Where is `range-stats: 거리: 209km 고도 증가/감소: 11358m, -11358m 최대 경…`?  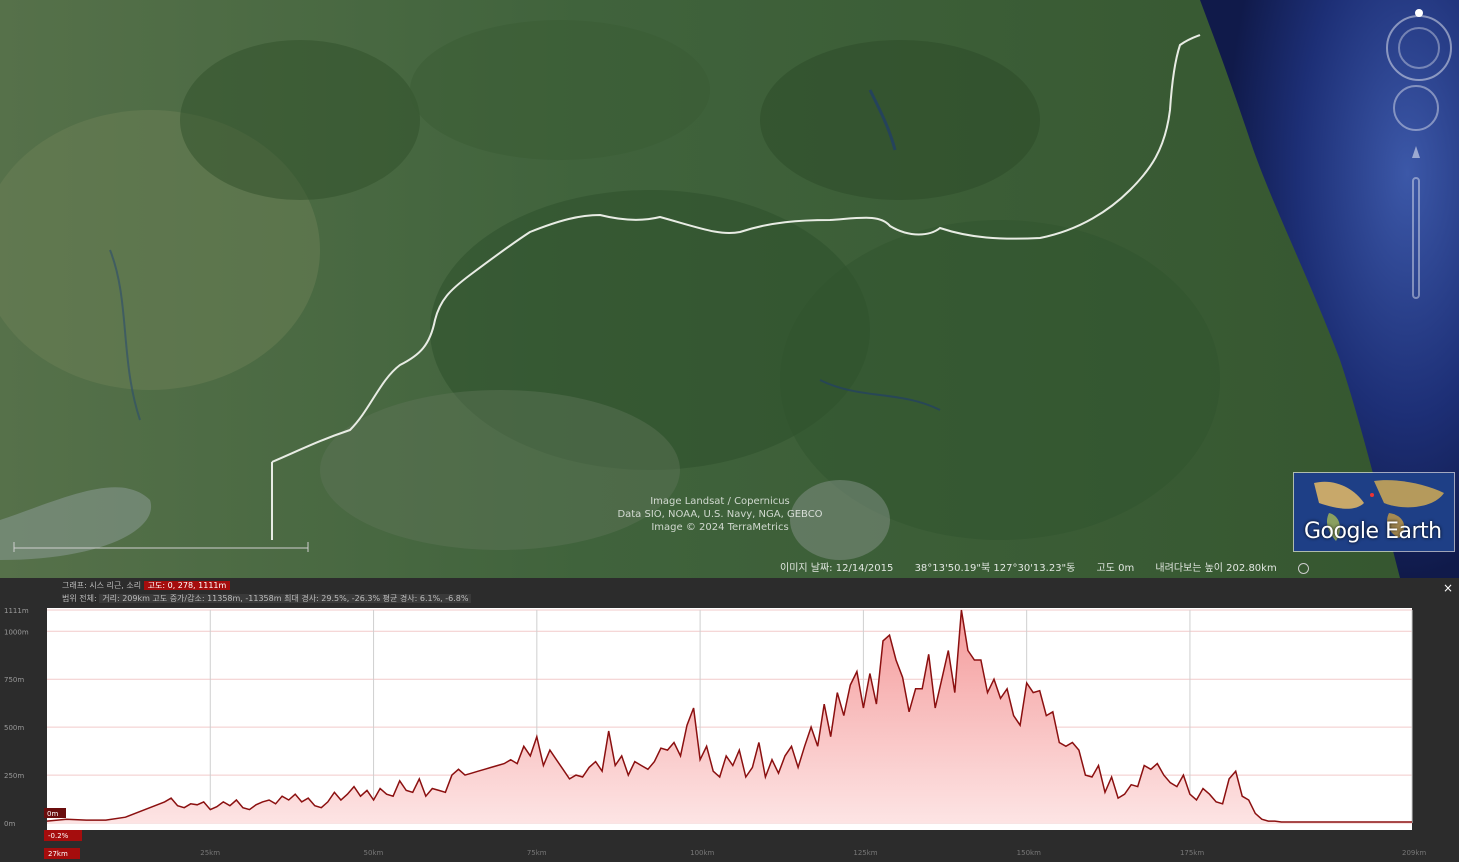
range-stats: 거리: 209km 고도 증가/감소: 11358m, -11358m 최대 경… is located at coordinates (285, 598).